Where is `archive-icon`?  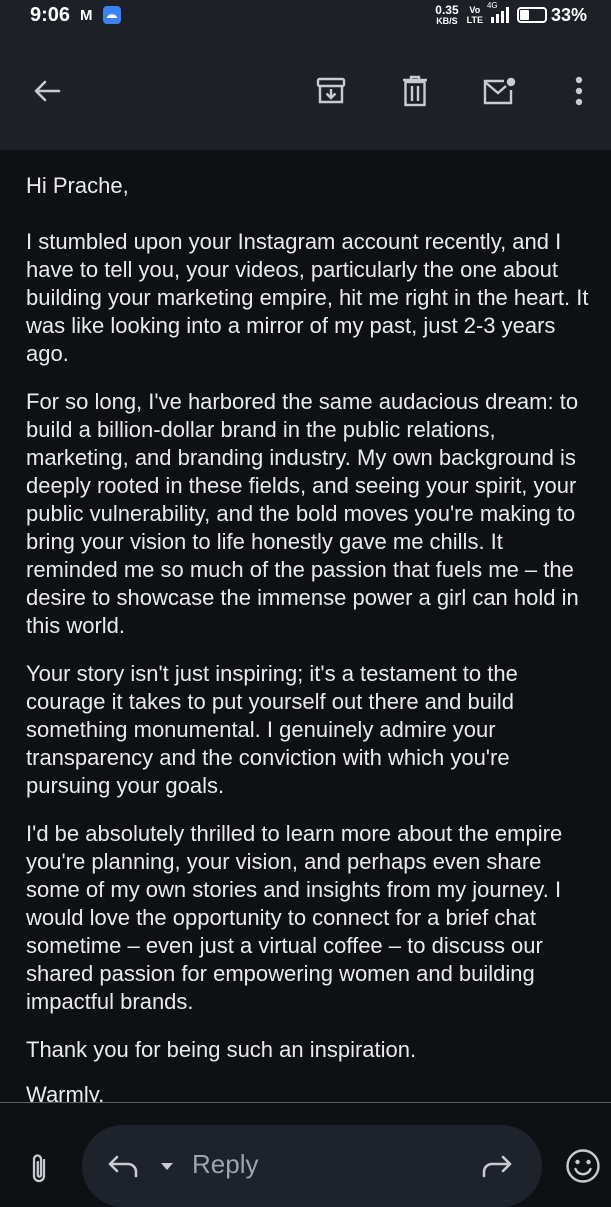
archive-icon is located at coordinates (331, 91).